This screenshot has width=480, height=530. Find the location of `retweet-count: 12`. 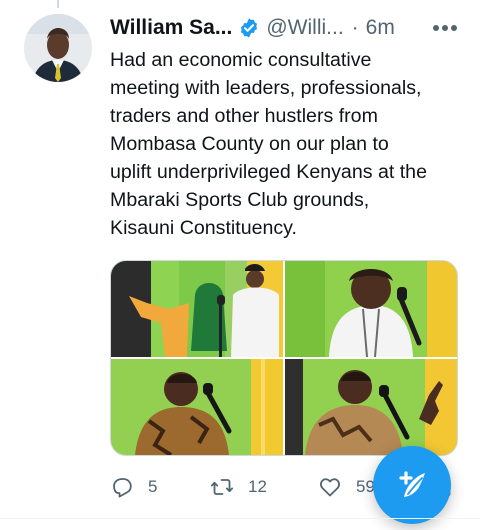

retweet-count: 12 is located at coordinates (257, 486).